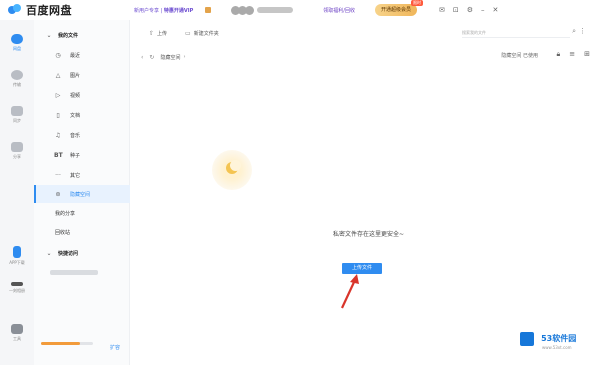 The height and width of the screenshot is (365, 596). What do you see at coordinates (350, 291) in the screenshot?
I see `red-arrow-annotation-icon` at bounding box center [350, 291].